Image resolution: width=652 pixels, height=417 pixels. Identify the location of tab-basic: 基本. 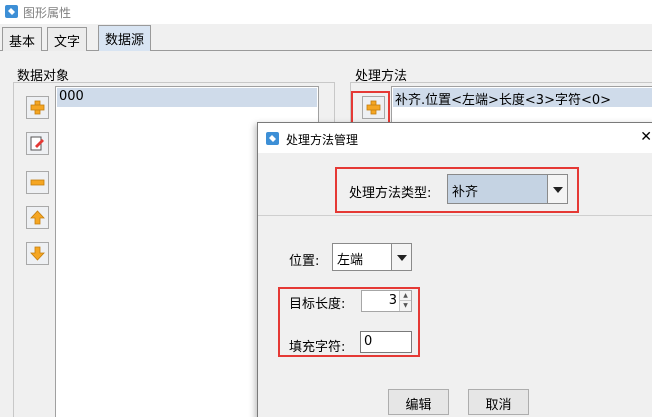
(22, 39).